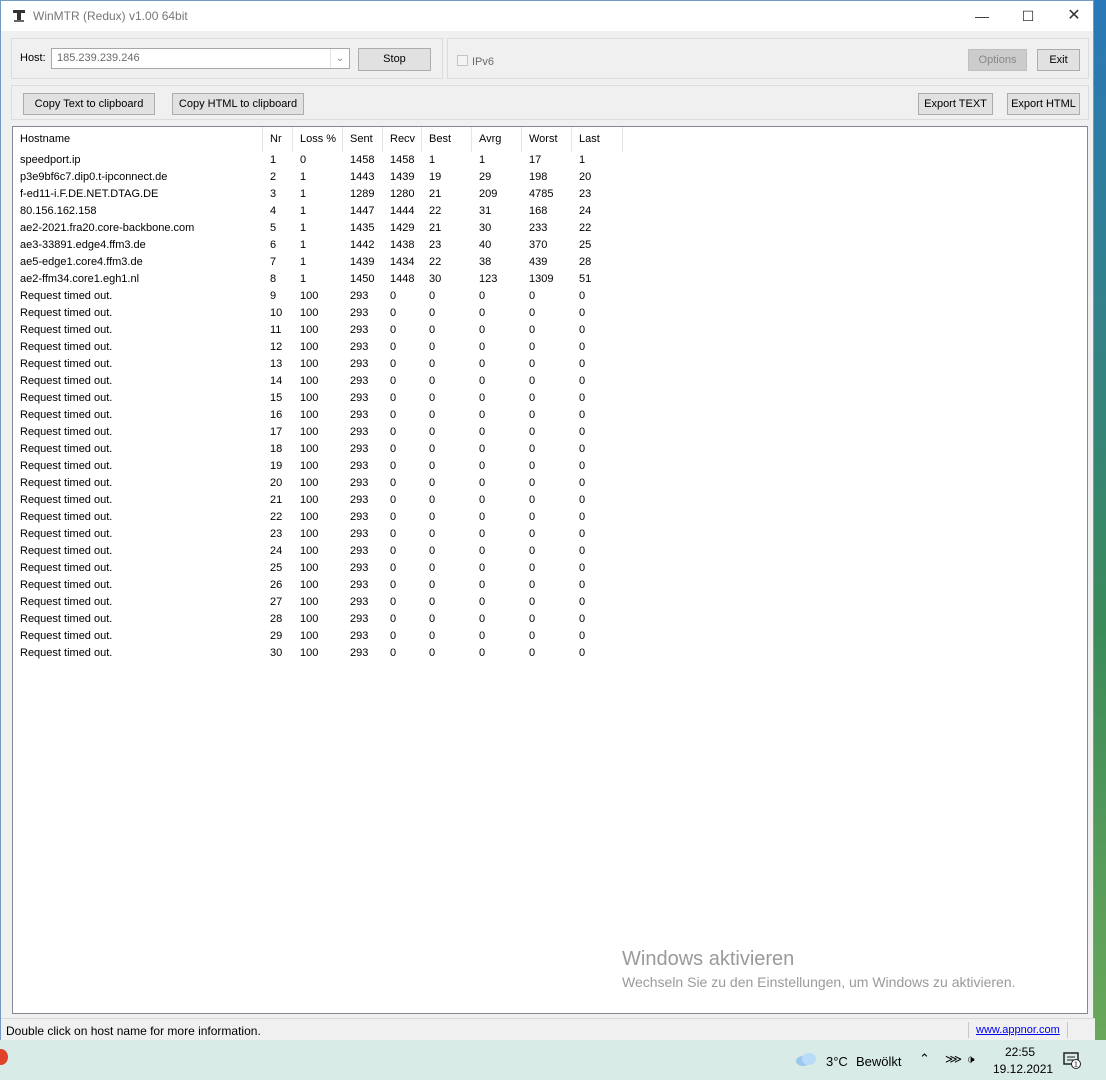  Describe the element at coordinates (98, 58) in the screenshot. I see `host-value: 185.239.239.246` at that location.